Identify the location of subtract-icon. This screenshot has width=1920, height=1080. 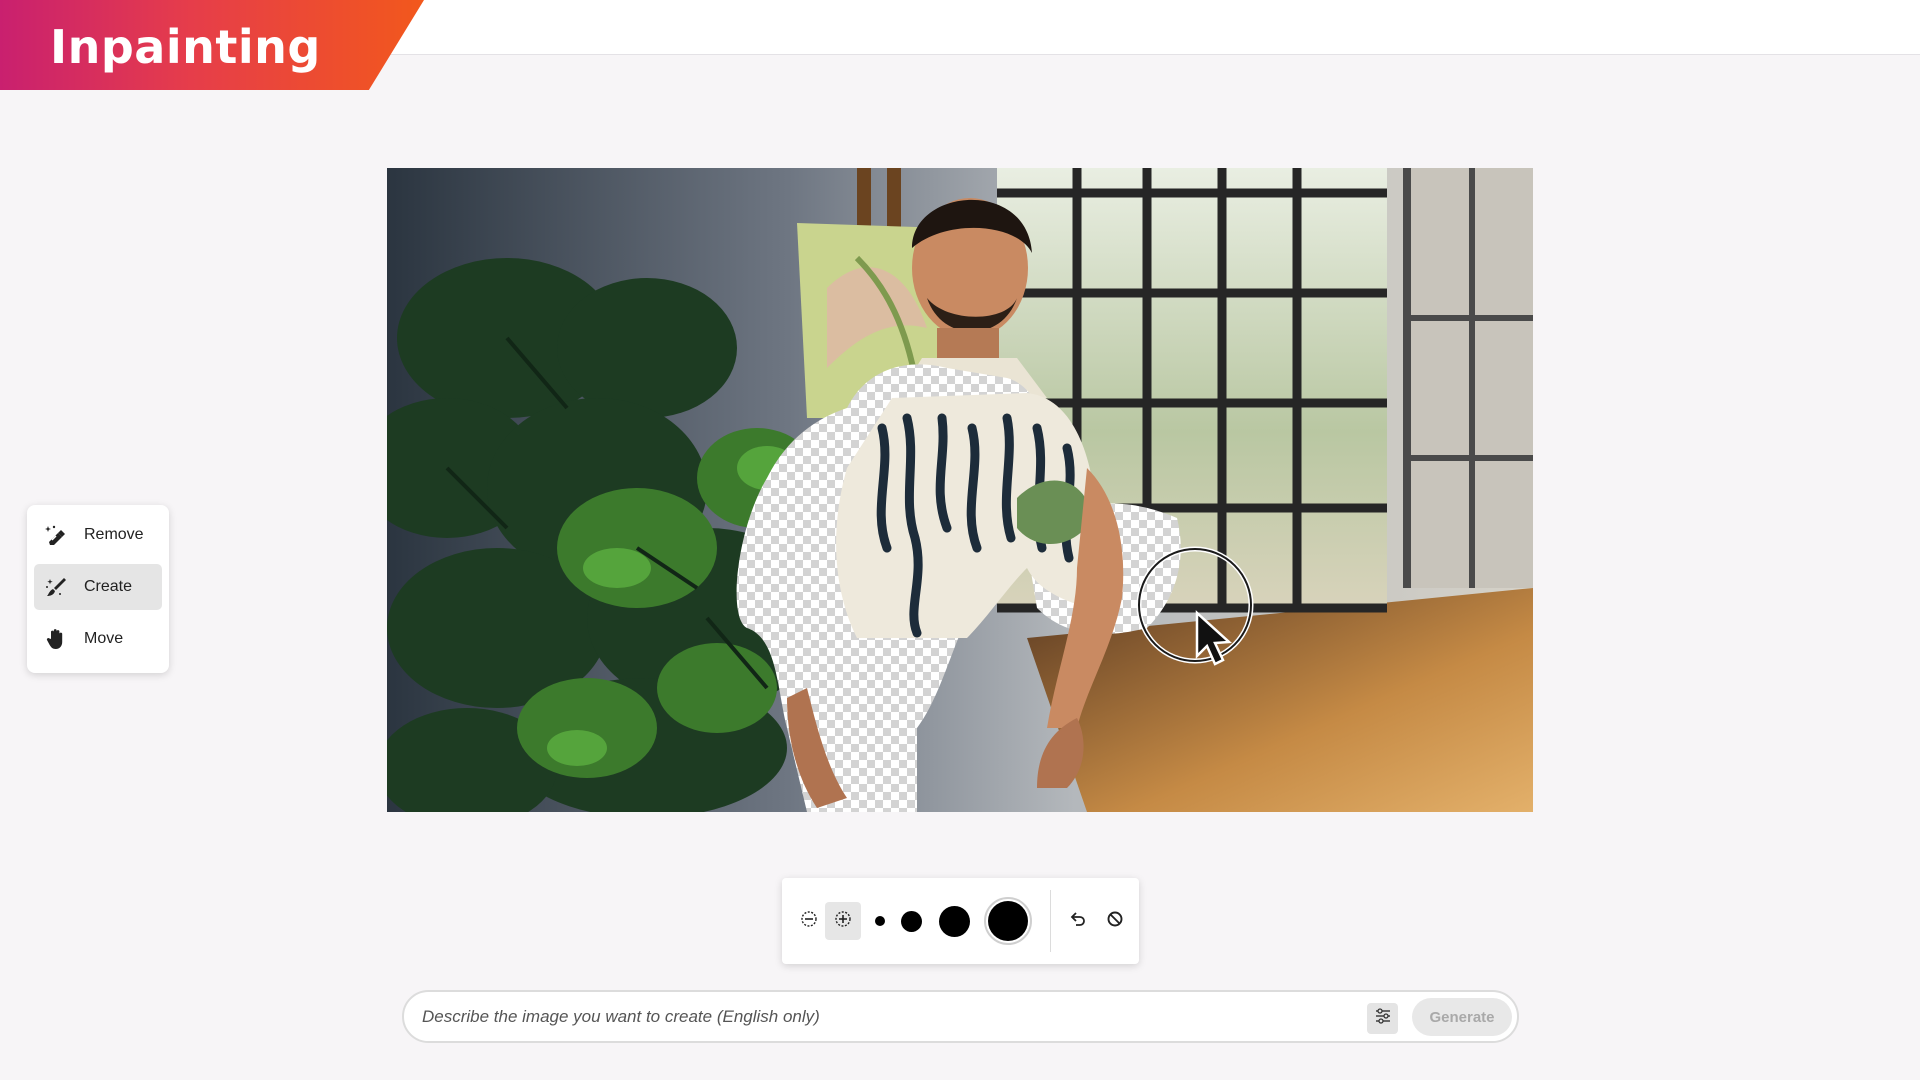
(809, 921).